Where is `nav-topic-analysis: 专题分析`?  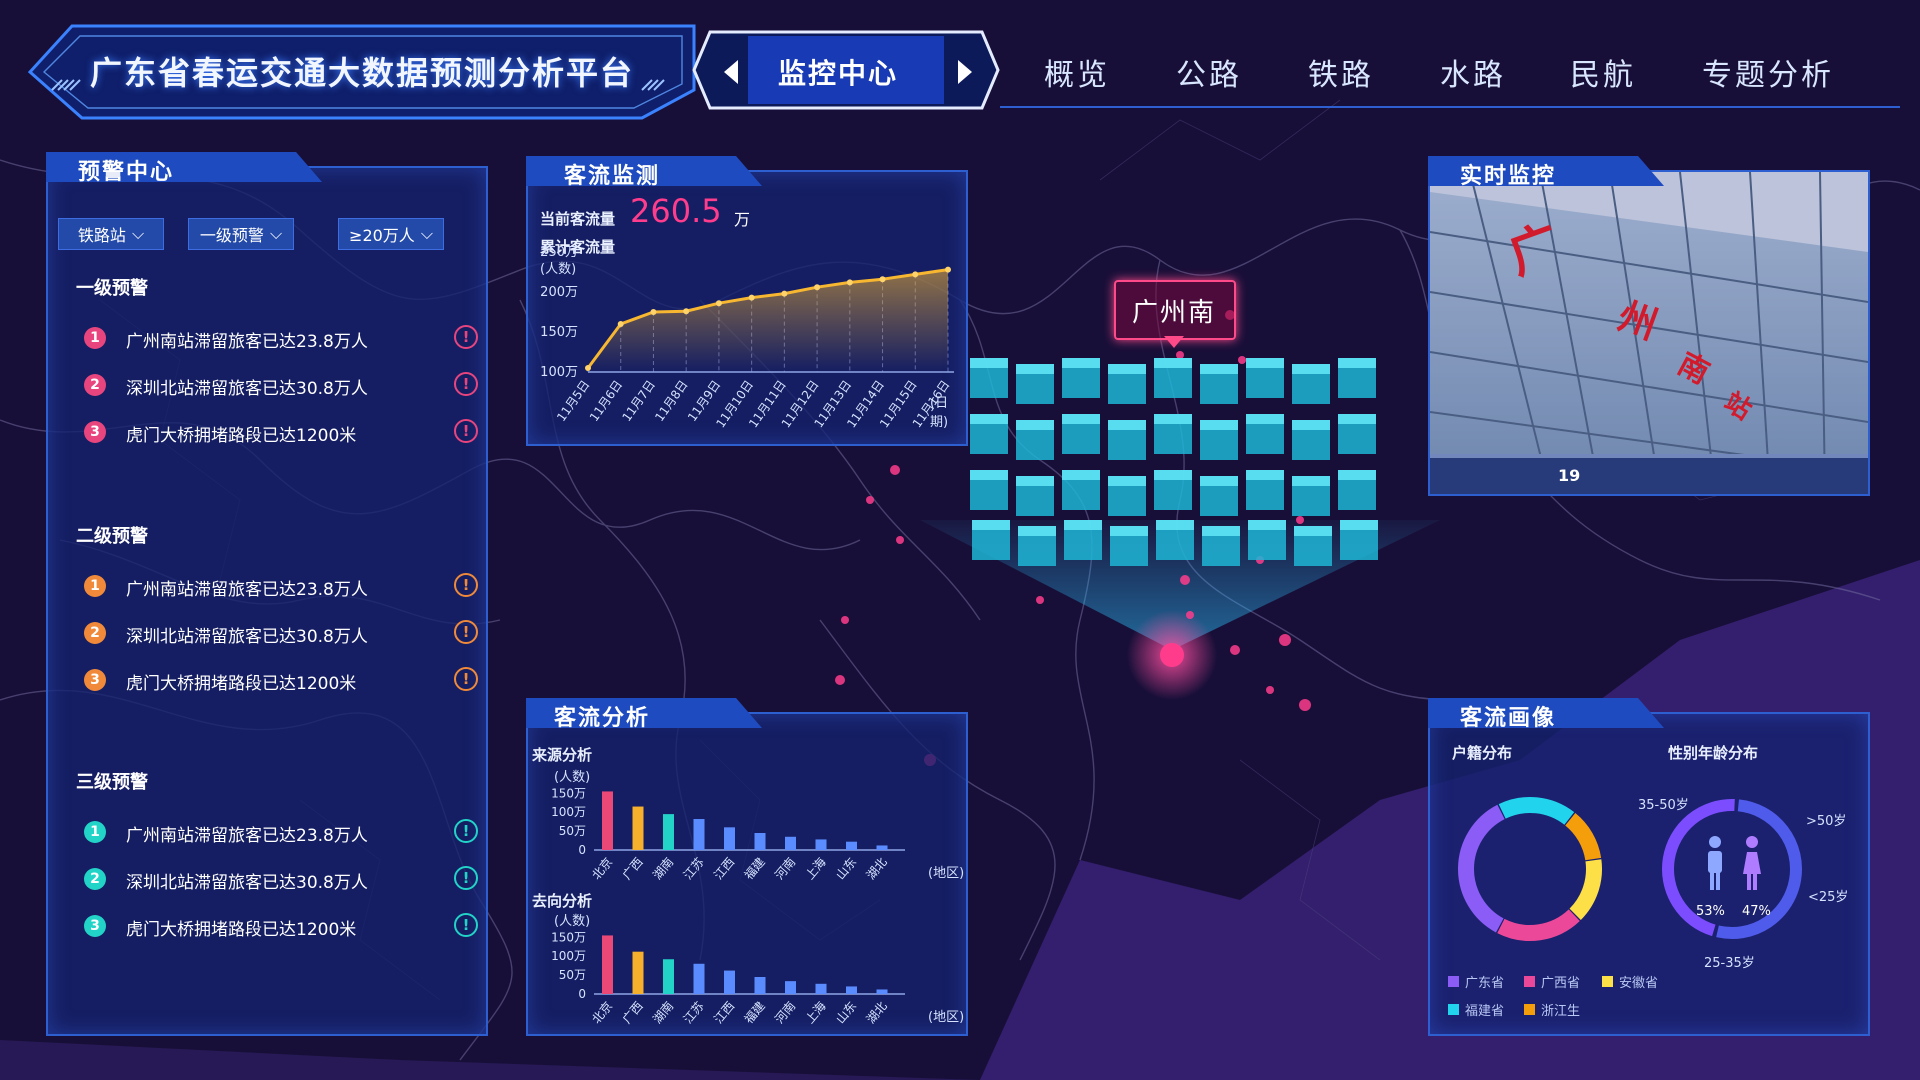 nav-topic-analysis: 专题分析 is located at coordinates (1768, 72).